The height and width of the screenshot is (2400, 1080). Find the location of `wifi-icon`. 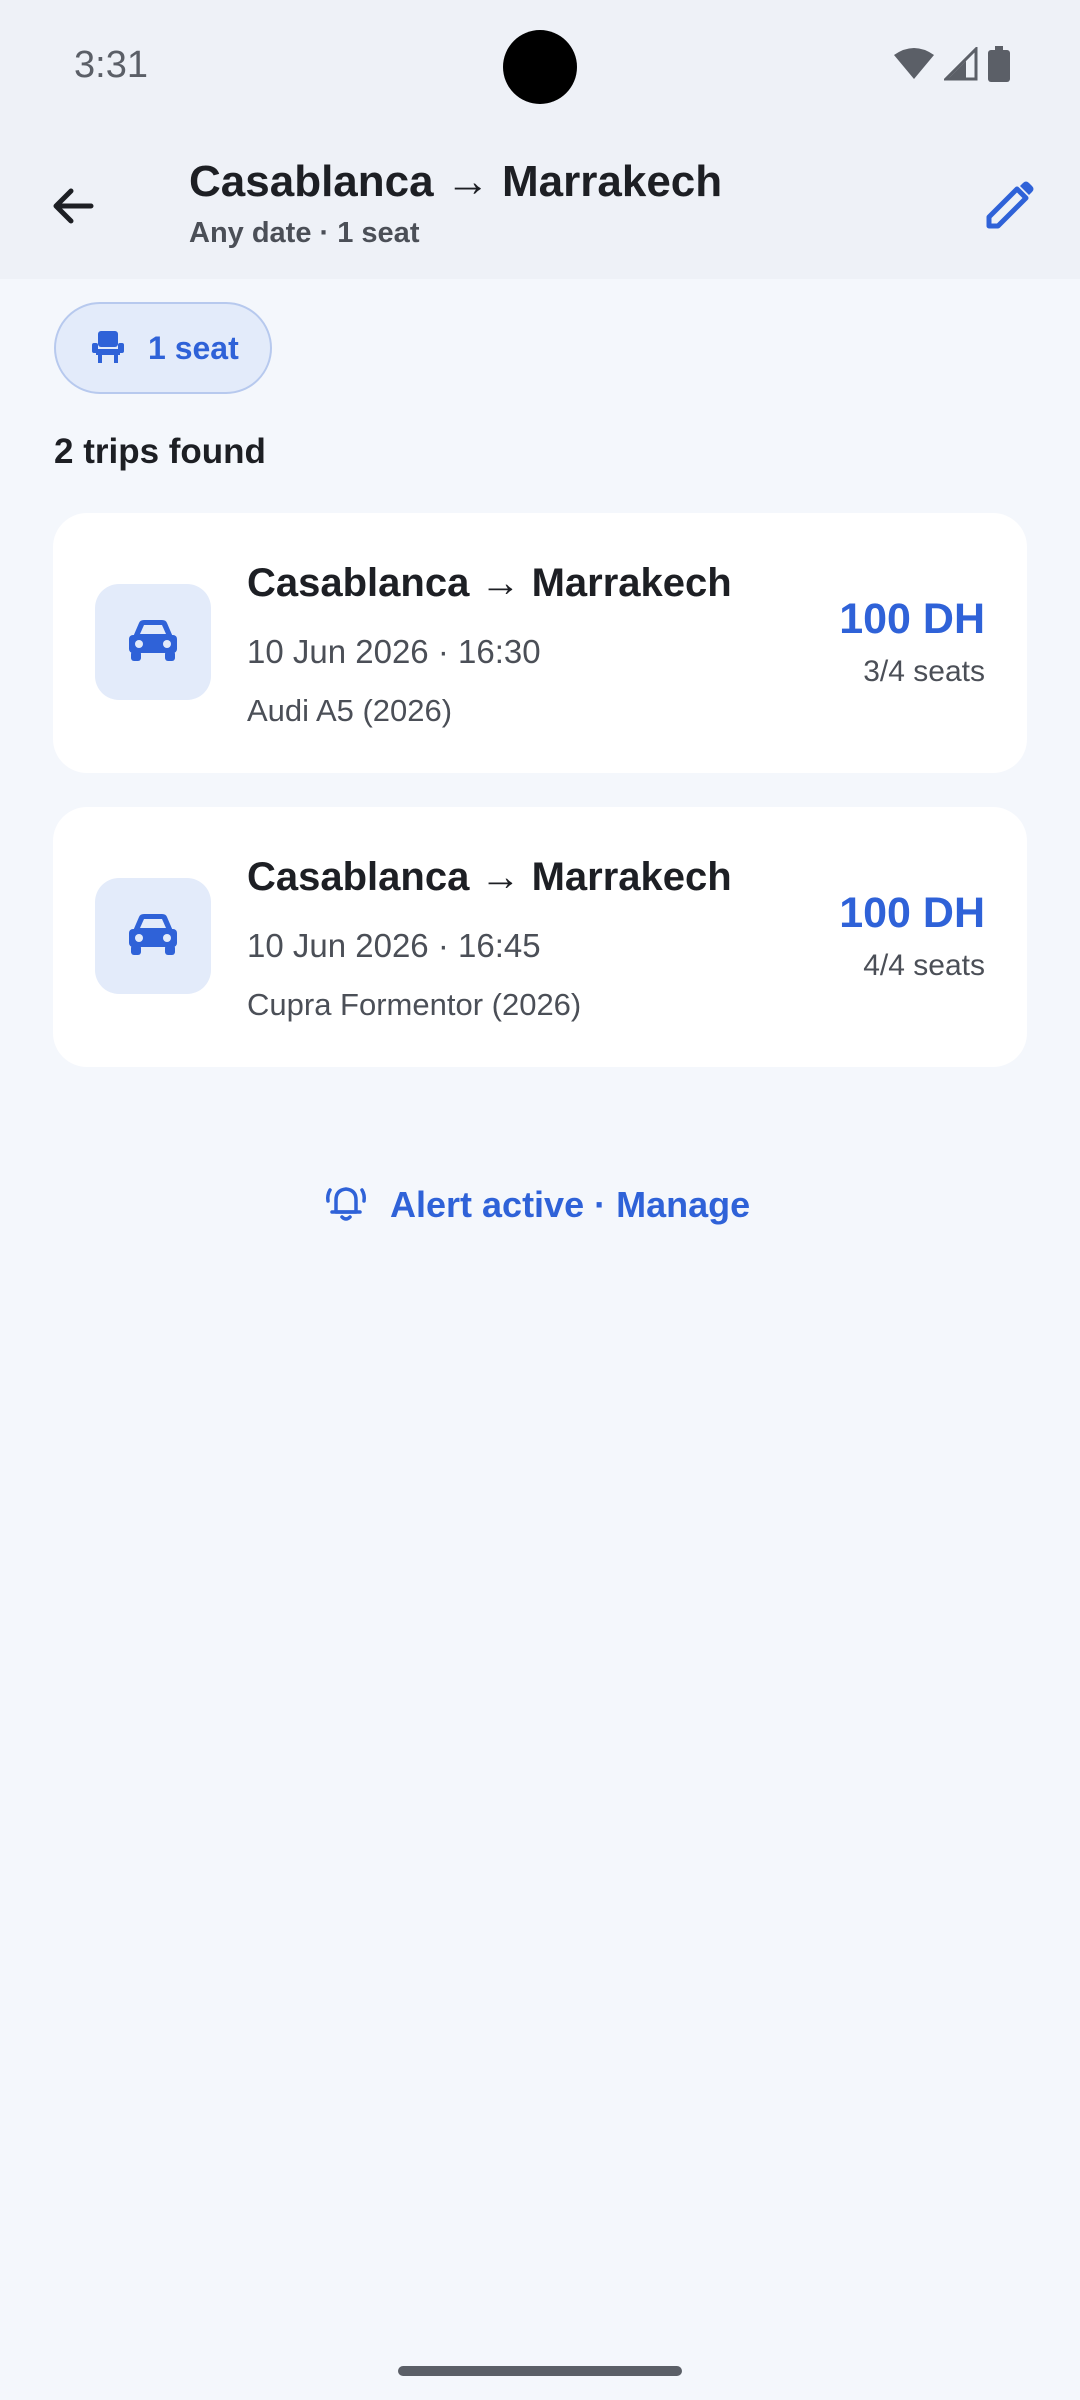

wifi-icon is located at coordinates (914, 66).